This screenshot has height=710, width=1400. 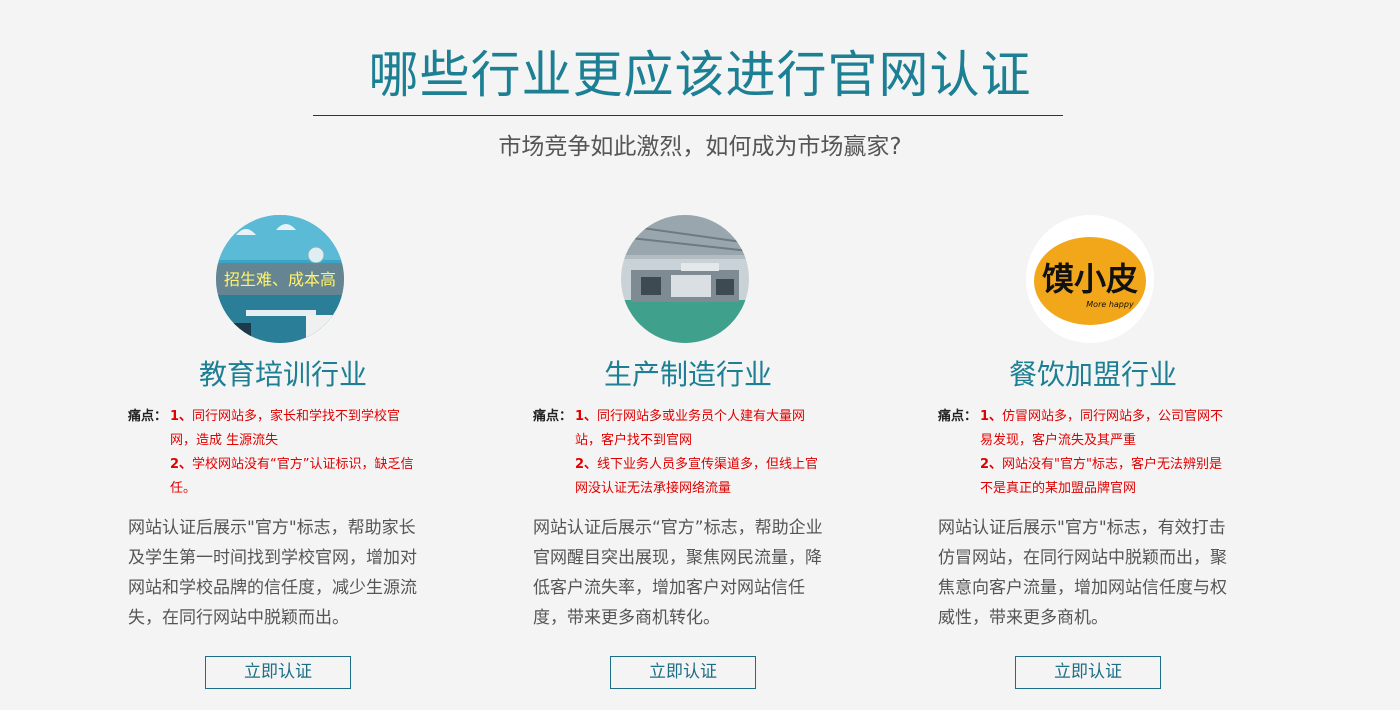 I want to click on manufacturing-image, so click(x=685, y=279).